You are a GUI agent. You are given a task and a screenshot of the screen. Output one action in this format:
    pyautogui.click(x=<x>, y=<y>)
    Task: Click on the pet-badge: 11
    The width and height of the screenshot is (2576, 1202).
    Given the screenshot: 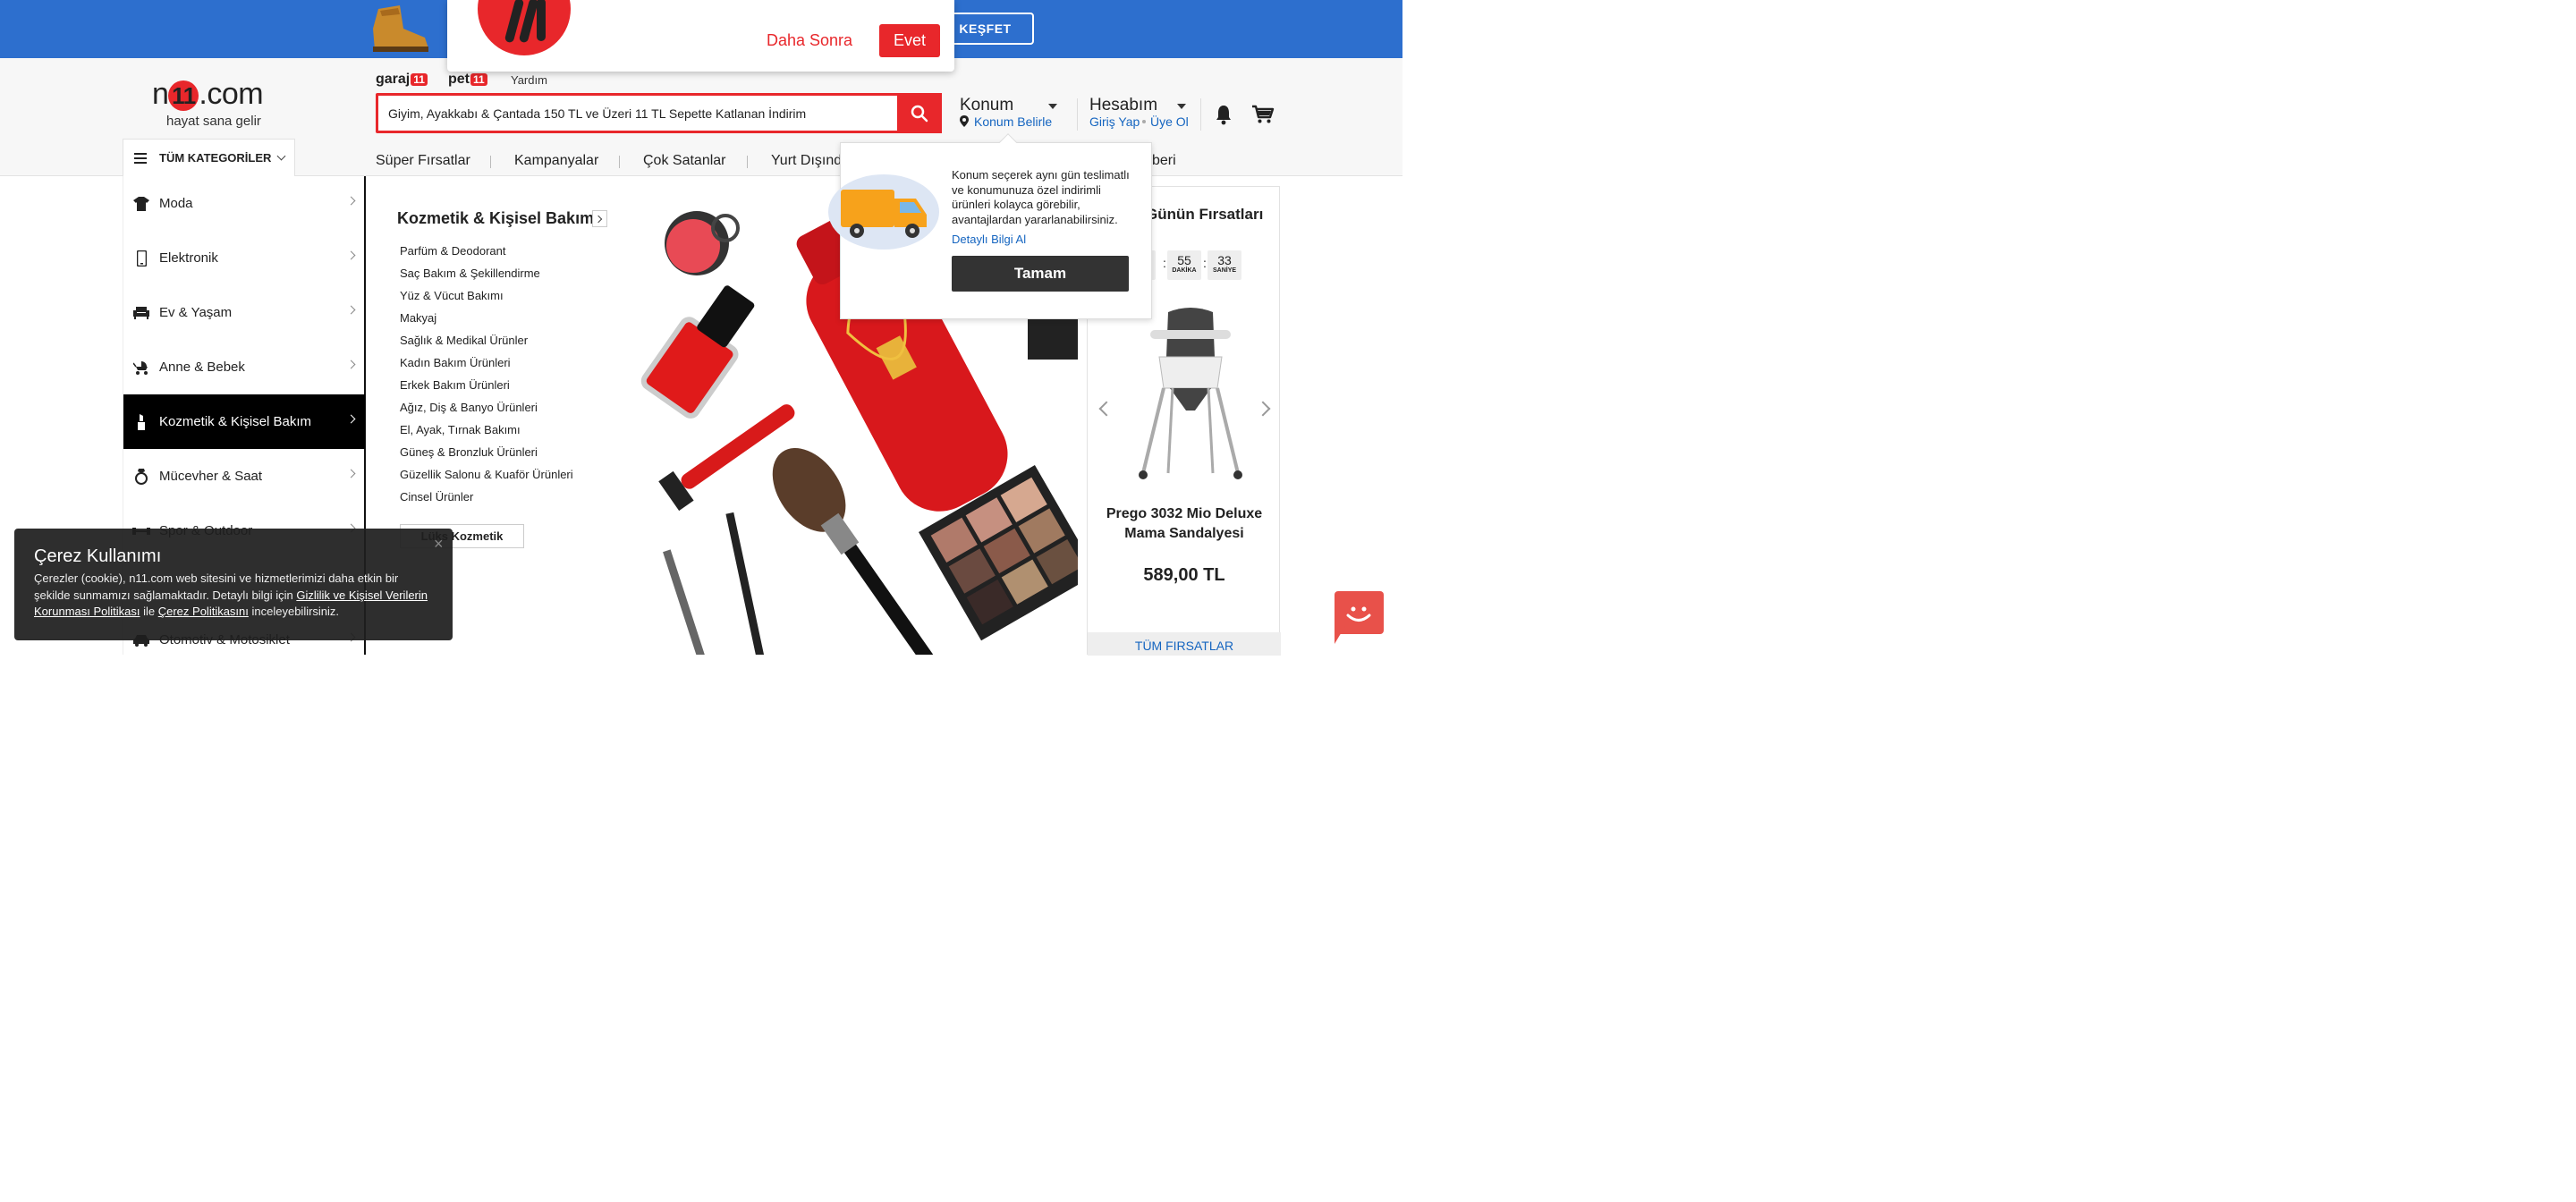 What is the action you would take?
    pyautogui.click(x=478, y=79)
    